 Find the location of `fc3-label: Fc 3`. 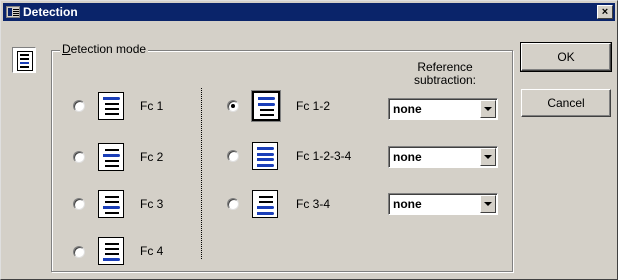

fc3-label: Fc 3 is located at coordinates (152, 204).